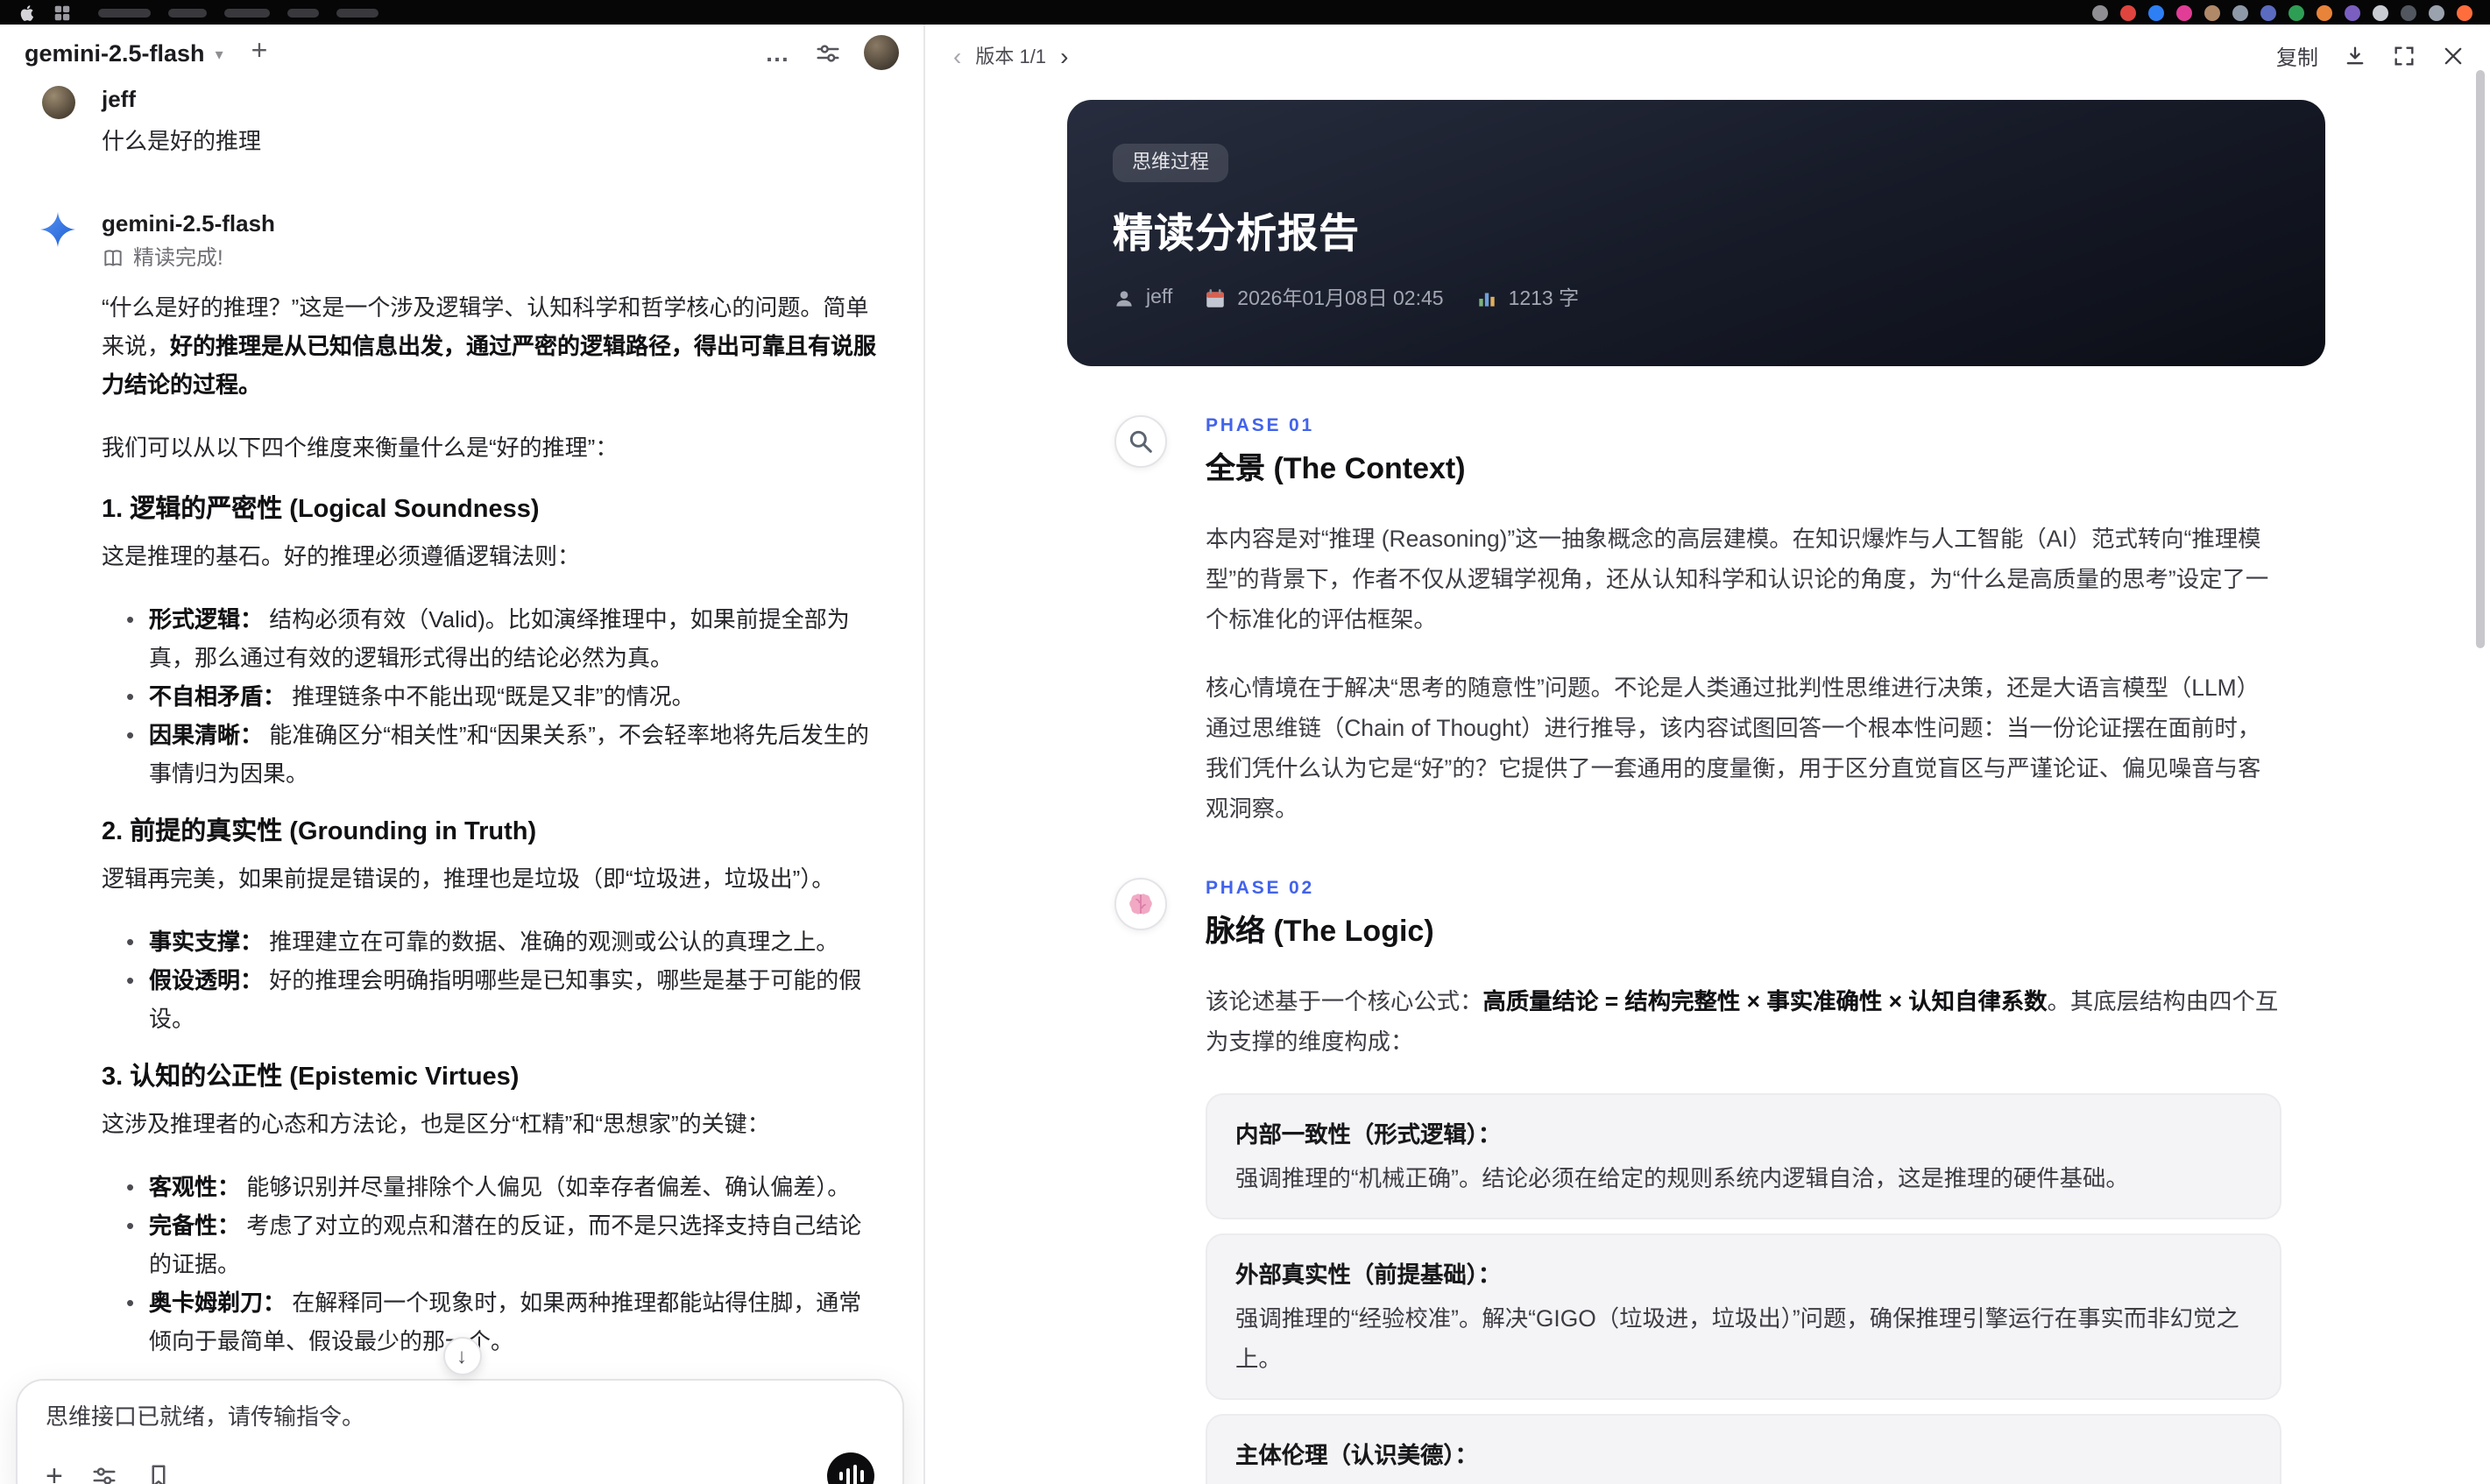  I want to click on message-input, so click(460, 1415).